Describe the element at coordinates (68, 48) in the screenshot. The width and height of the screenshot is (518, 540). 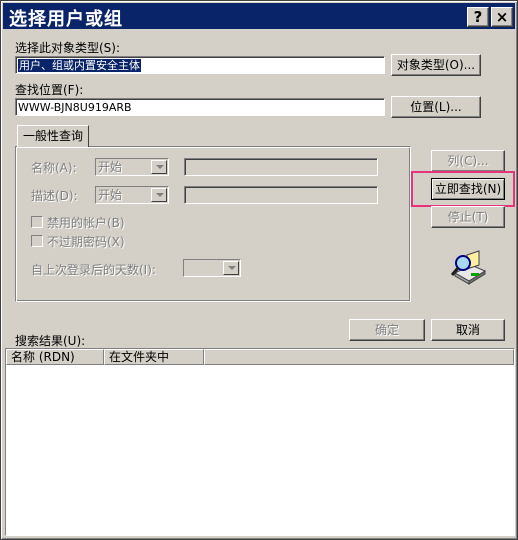
I see `object-types-label: 选择此对象类型(S):` at that location.